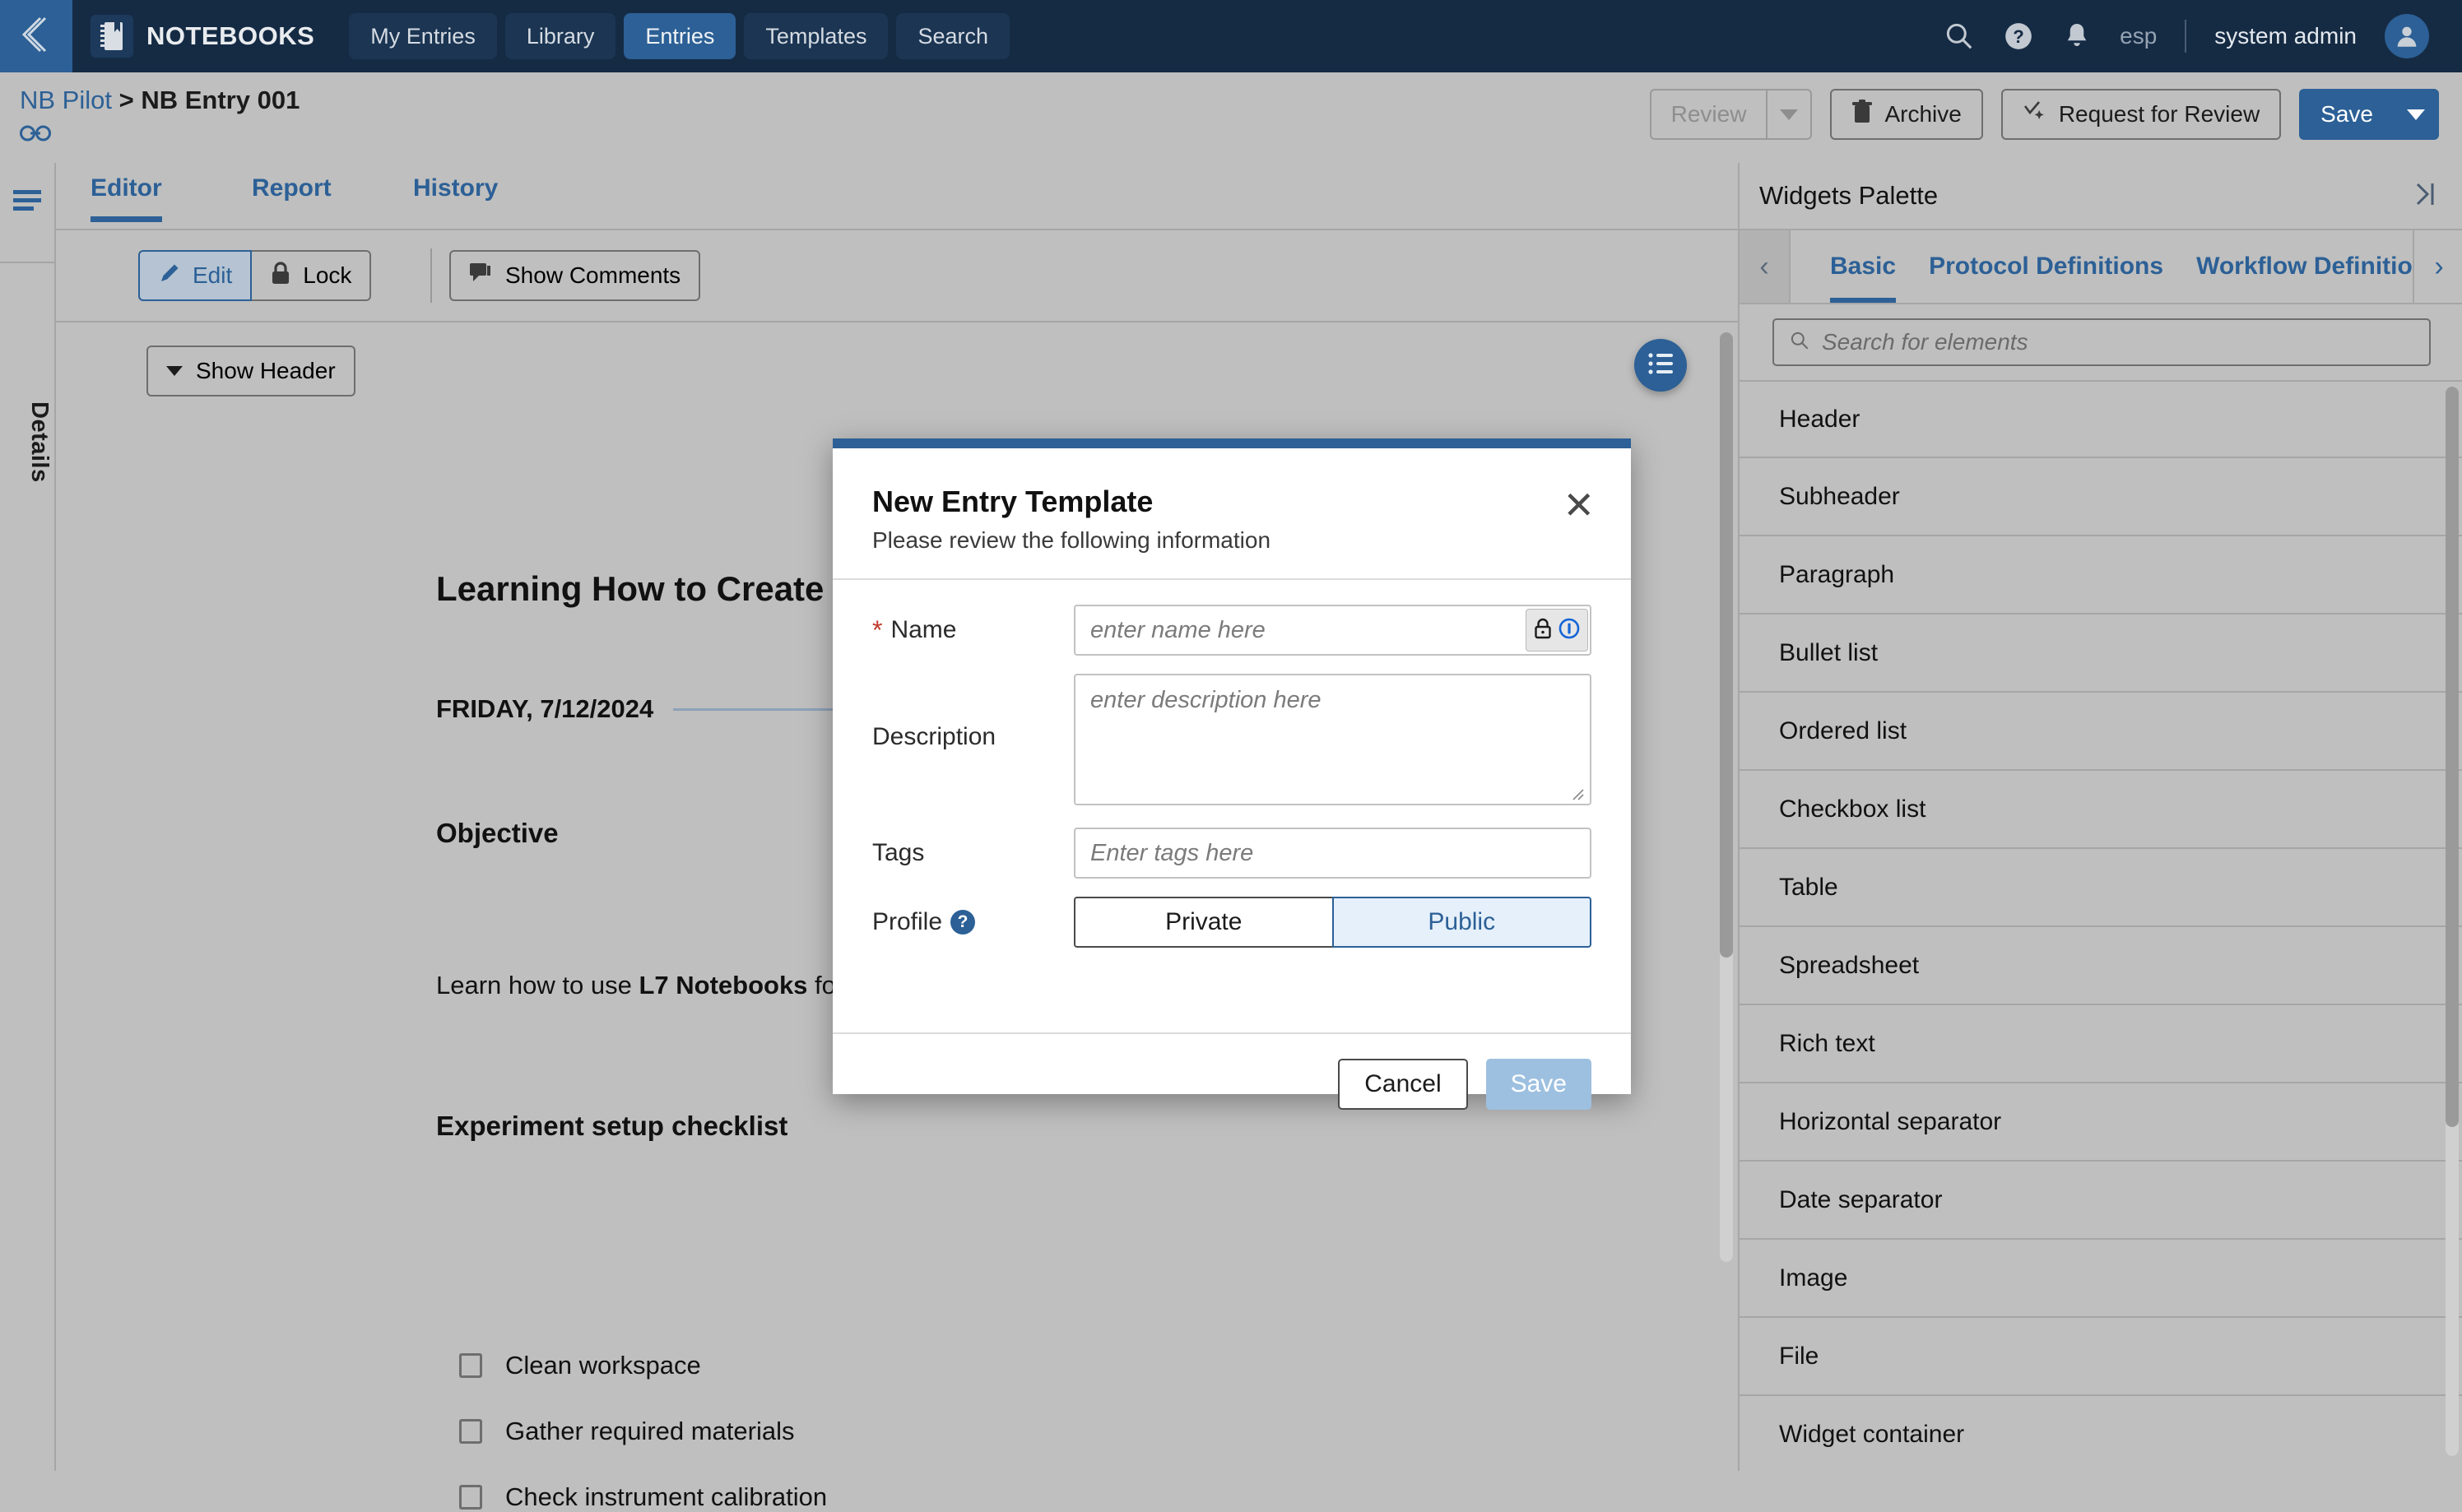  Describe the element at coordinates (2101, 810) in the screenshot. I see `widget-item-checkbox-list: Checkbox list` at that location.